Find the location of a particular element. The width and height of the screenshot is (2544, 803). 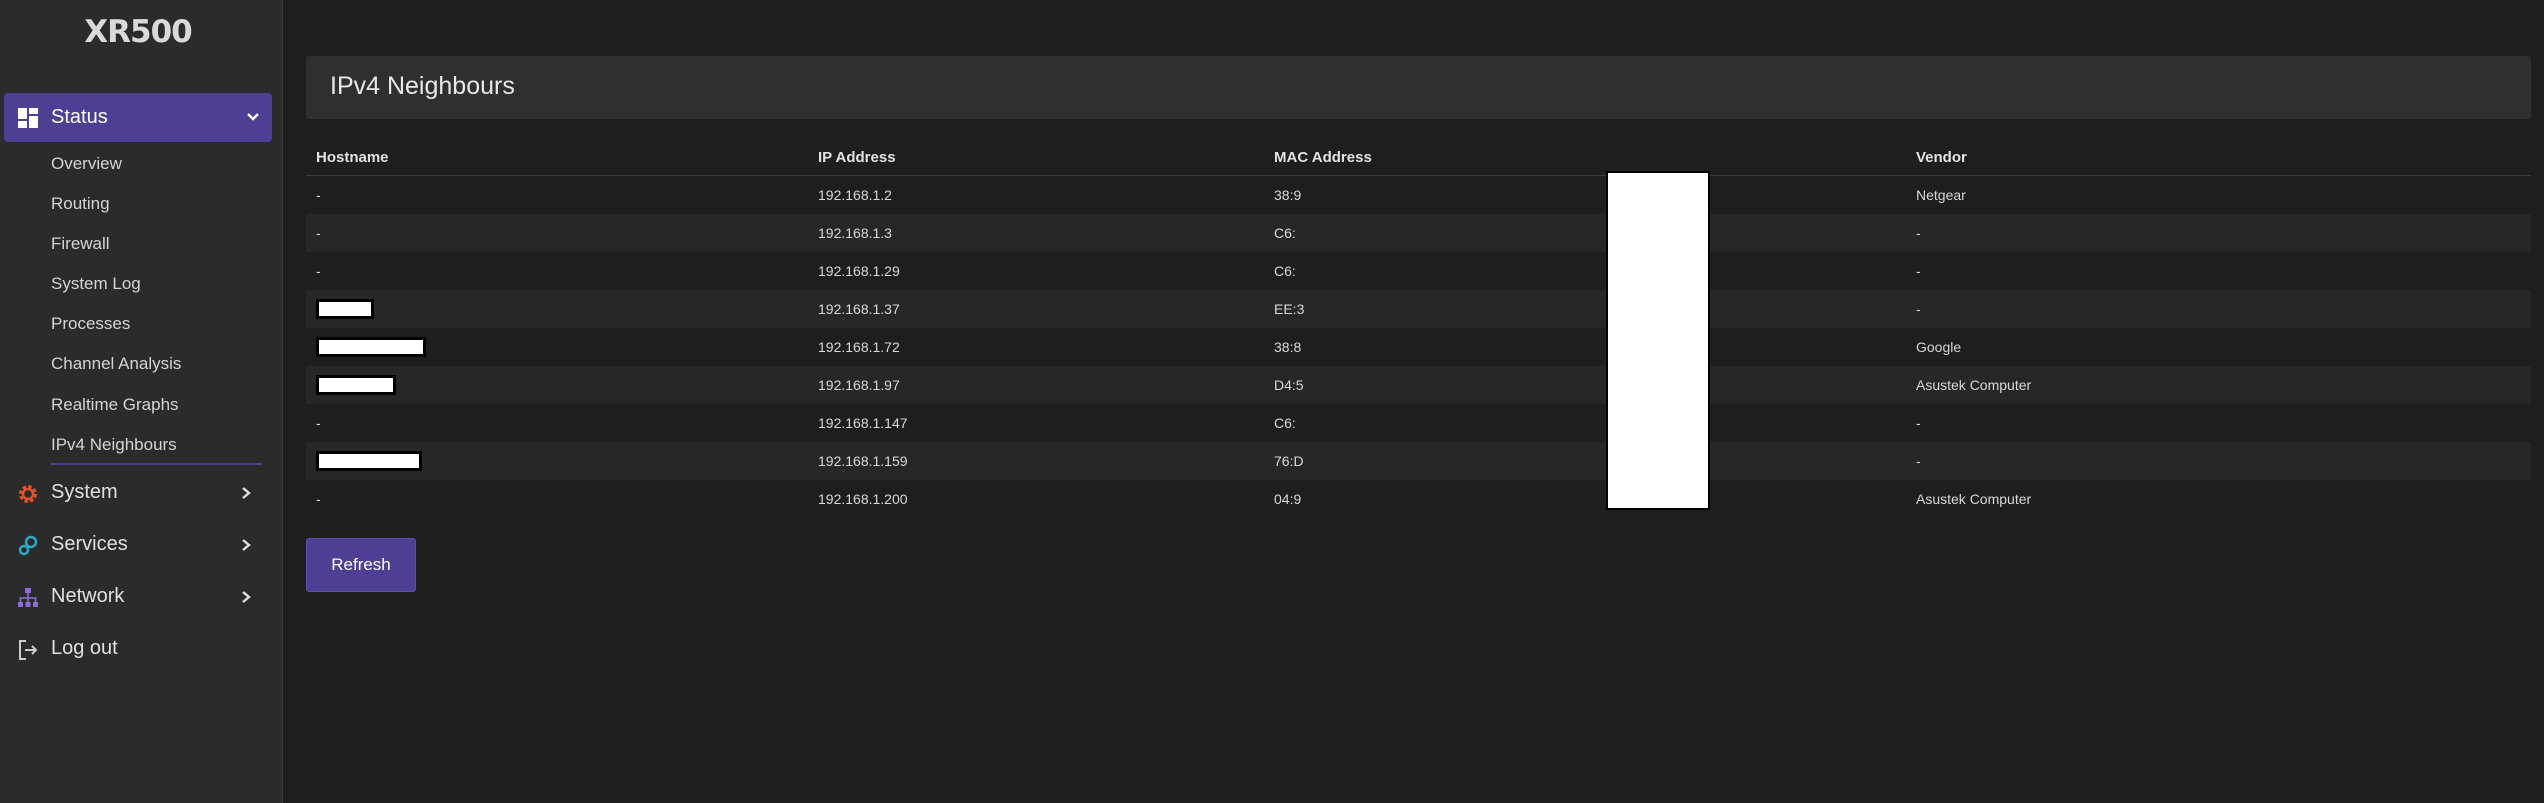

chevron-down-icon is located at coordinates (253, 119).